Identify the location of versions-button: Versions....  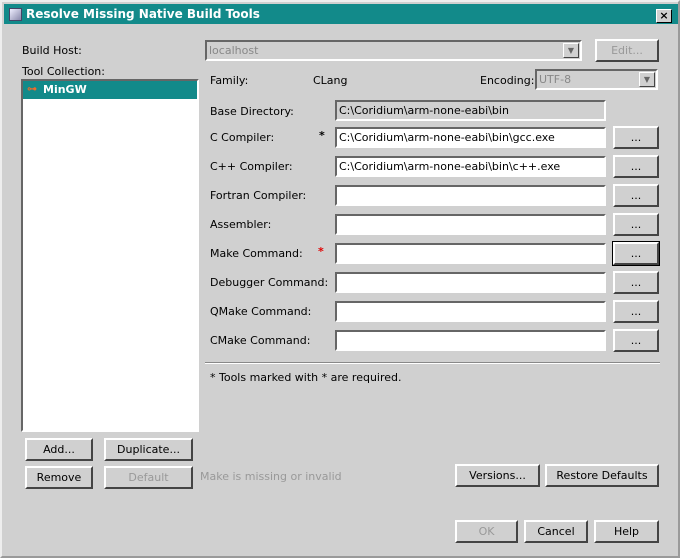
(497, 475).